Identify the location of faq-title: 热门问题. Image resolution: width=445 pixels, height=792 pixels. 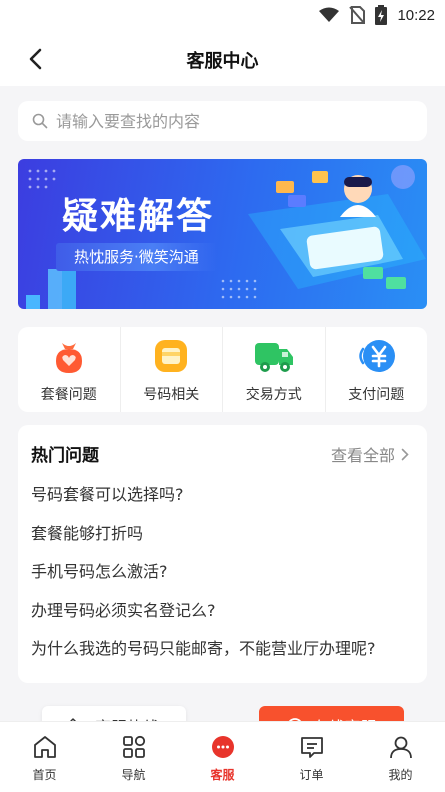
(65, 456).